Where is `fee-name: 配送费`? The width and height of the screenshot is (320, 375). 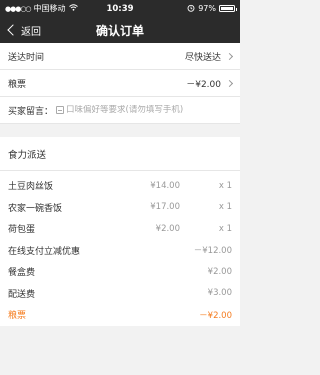
fee-name: 配送费 is located at coordinates (22, 294).